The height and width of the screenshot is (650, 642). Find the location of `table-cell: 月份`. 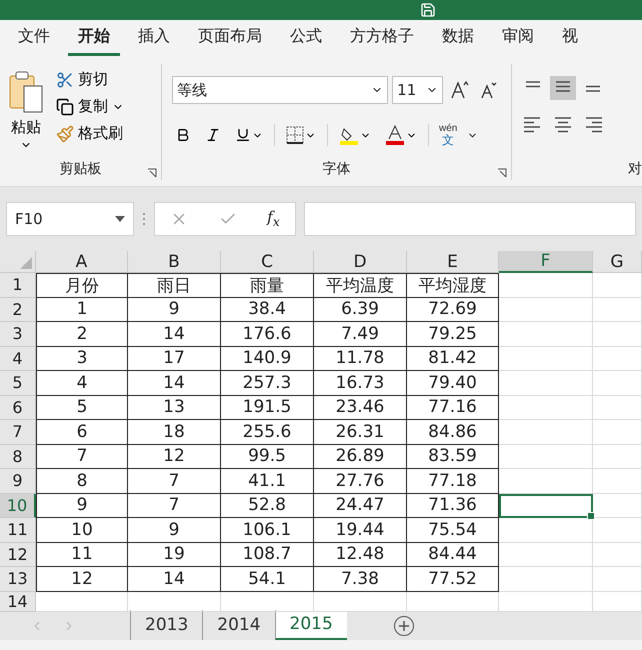

table-cell: 月份 is located at coordinates (82, 285).